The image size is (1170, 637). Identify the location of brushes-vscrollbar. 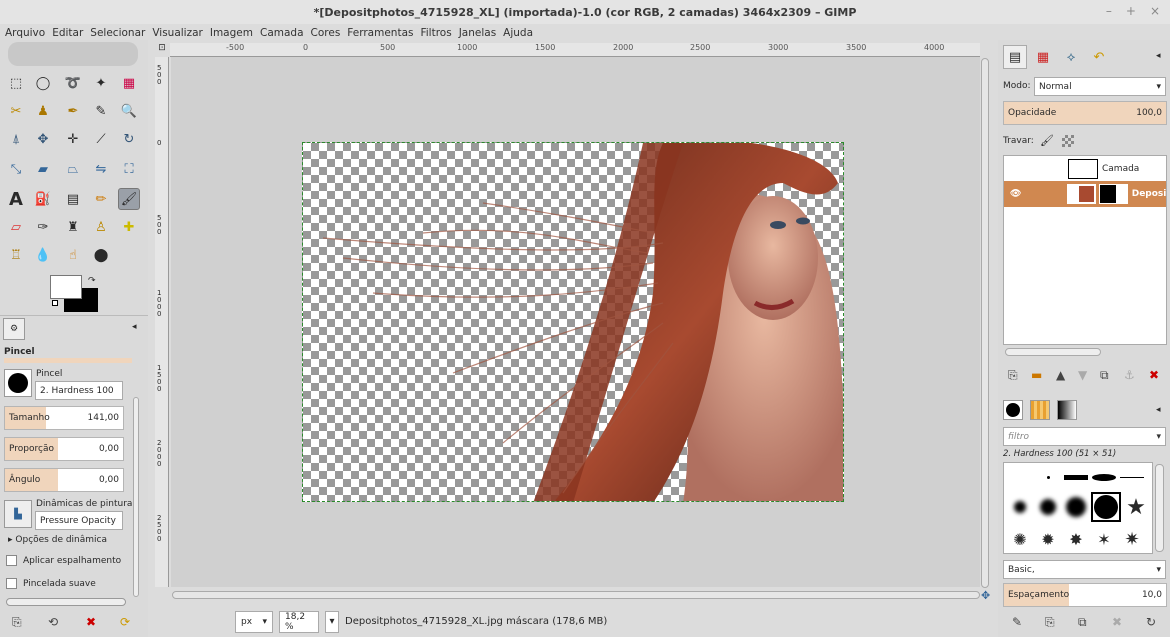
(1159, 508).